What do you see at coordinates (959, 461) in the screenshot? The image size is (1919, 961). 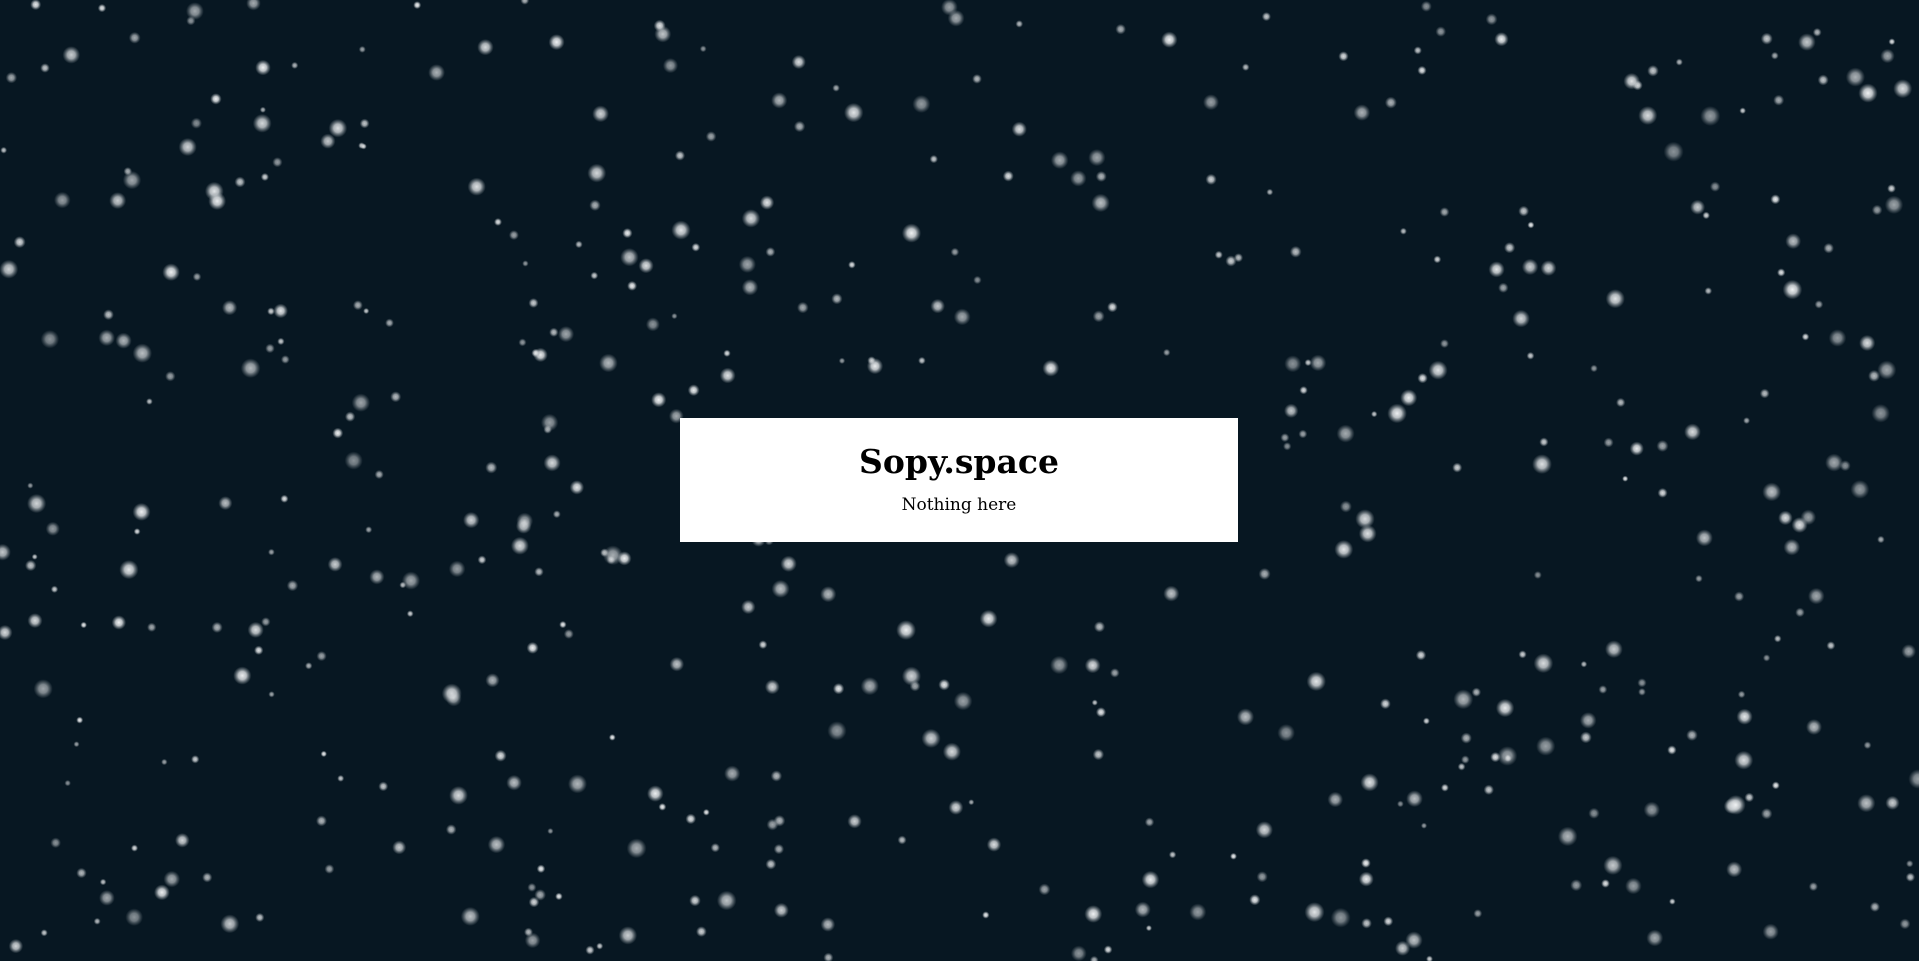 I see `page-title: Sopy.space` at bounding box center [959, 461].